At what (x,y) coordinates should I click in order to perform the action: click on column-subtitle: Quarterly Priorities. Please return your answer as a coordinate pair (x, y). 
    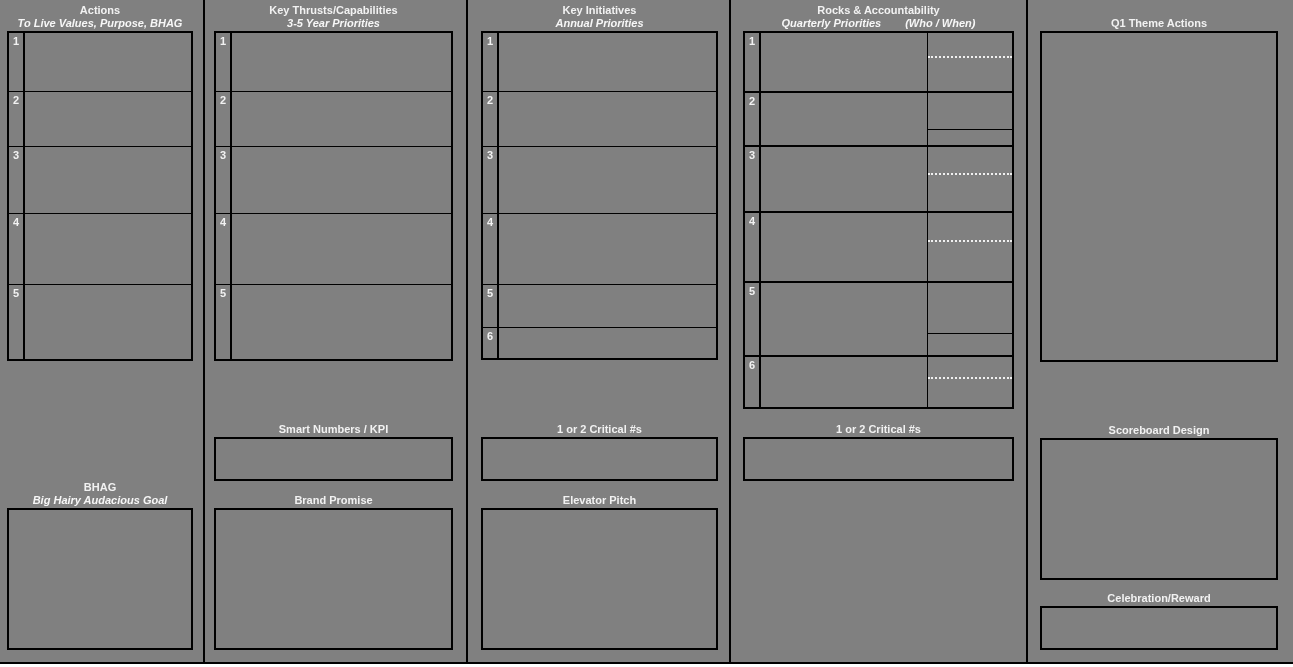
    Looking at the image, I should click on (831, 23).